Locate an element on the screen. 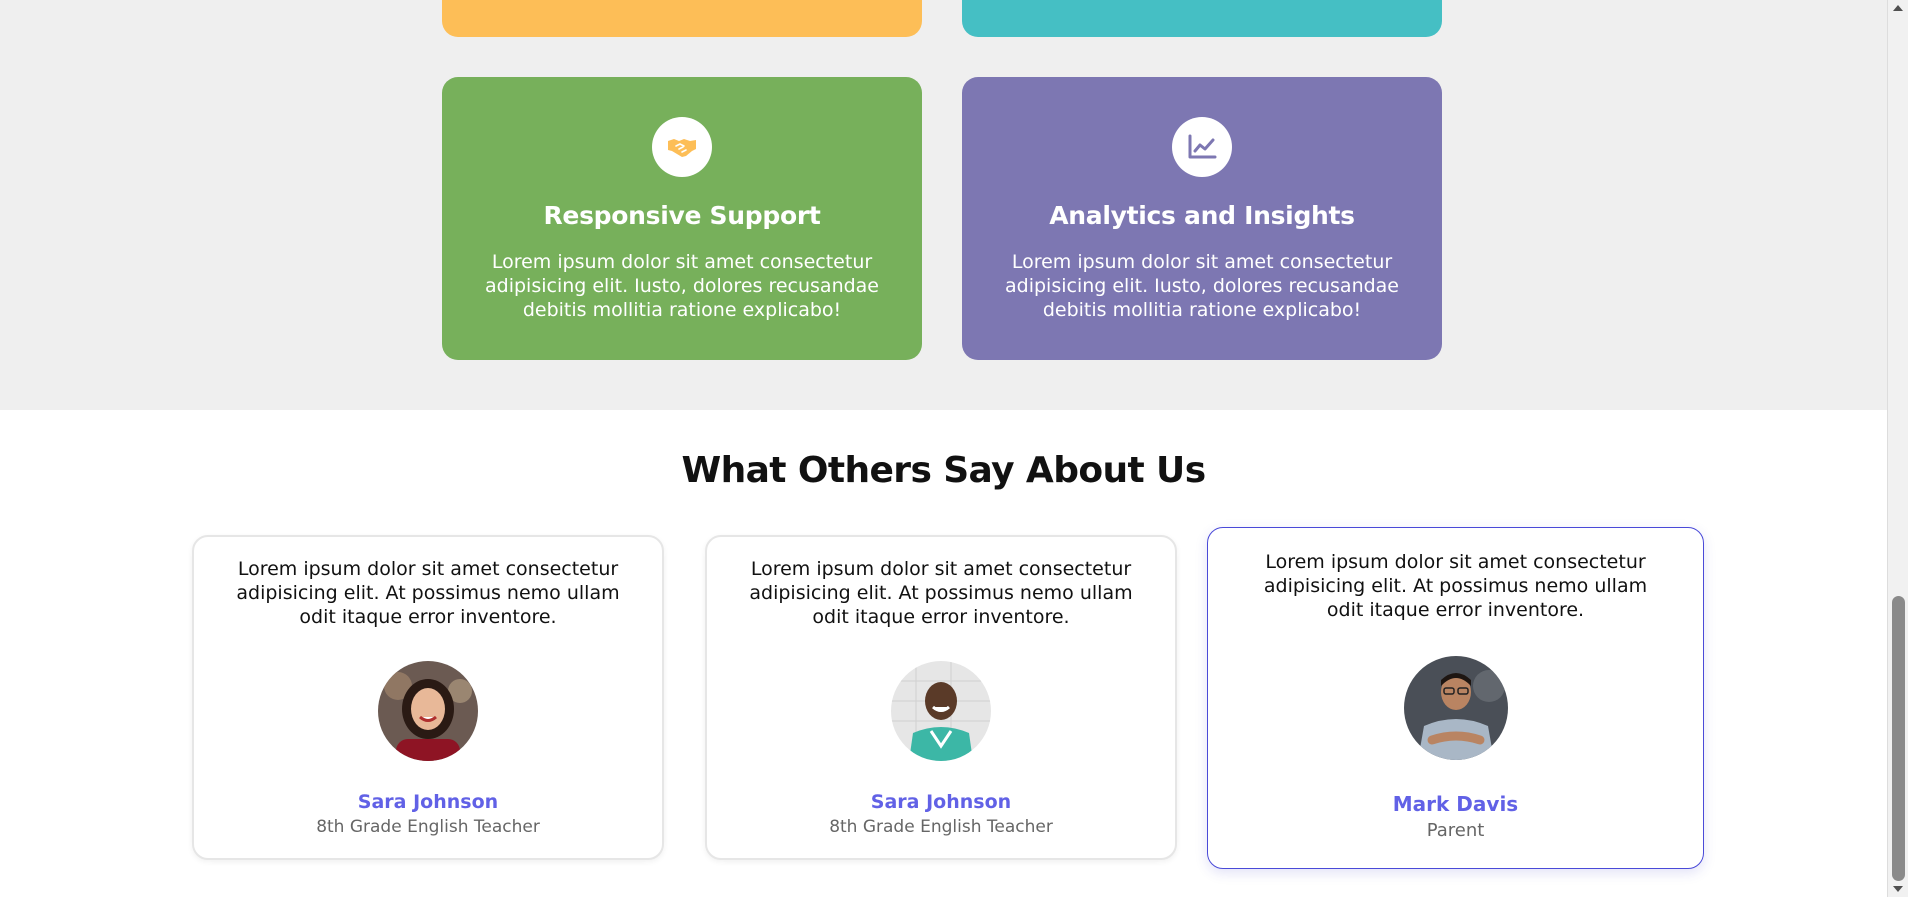 This screenshot has height=897, width=1908. feature-title: Analytics and Insights is located at coordinates (1202, 215).